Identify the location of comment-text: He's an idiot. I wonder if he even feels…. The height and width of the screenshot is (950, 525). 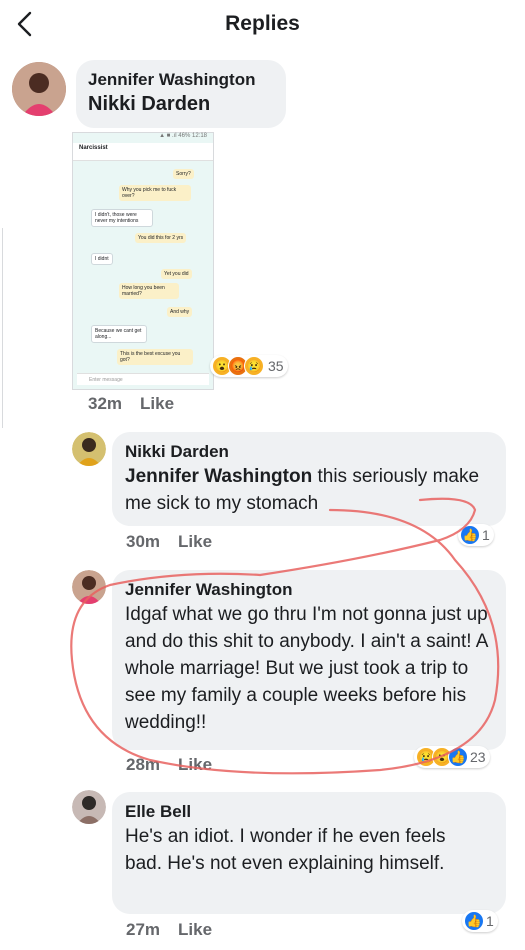
(285, 850).